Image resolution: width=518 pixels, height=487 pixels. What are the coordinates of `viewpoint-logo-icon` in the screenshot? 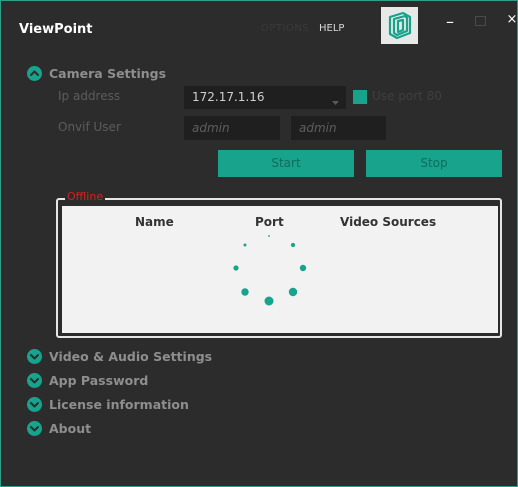 It's located at (399, 25).